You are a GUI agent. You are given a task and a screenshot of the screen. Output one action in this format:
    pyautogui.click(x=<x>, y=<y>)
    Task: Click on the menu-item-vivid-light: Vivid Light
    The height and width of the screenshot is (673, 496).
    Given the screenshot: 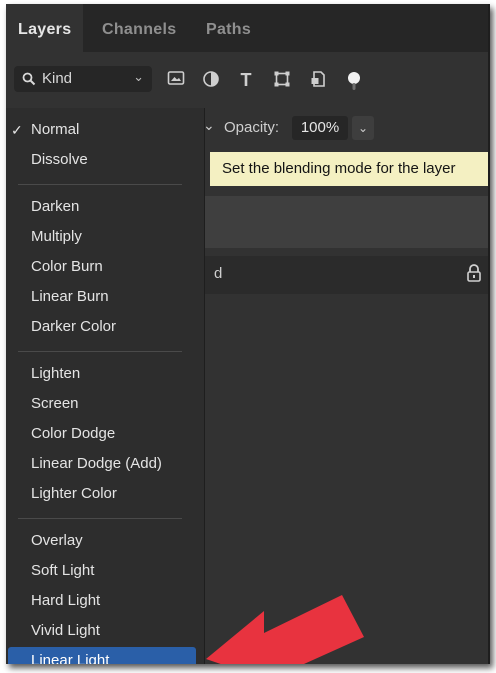 What is the action you would take?
    pyautogui.click(x=105, y=631)
    